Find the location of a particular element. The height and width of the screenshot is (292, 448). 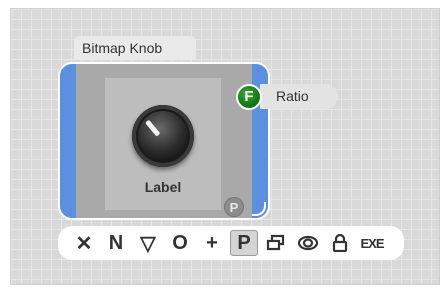

n-icon: N is located at coordinates (116, 242).